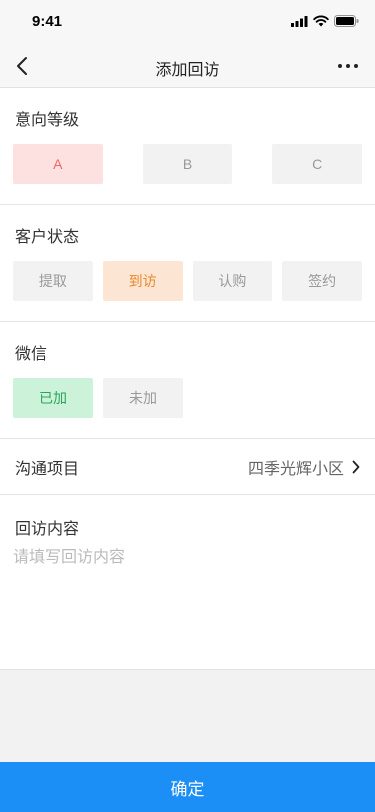 The image size is (375, 812). I want to click on project-value: 四季光辉小区, so click(295, 468).